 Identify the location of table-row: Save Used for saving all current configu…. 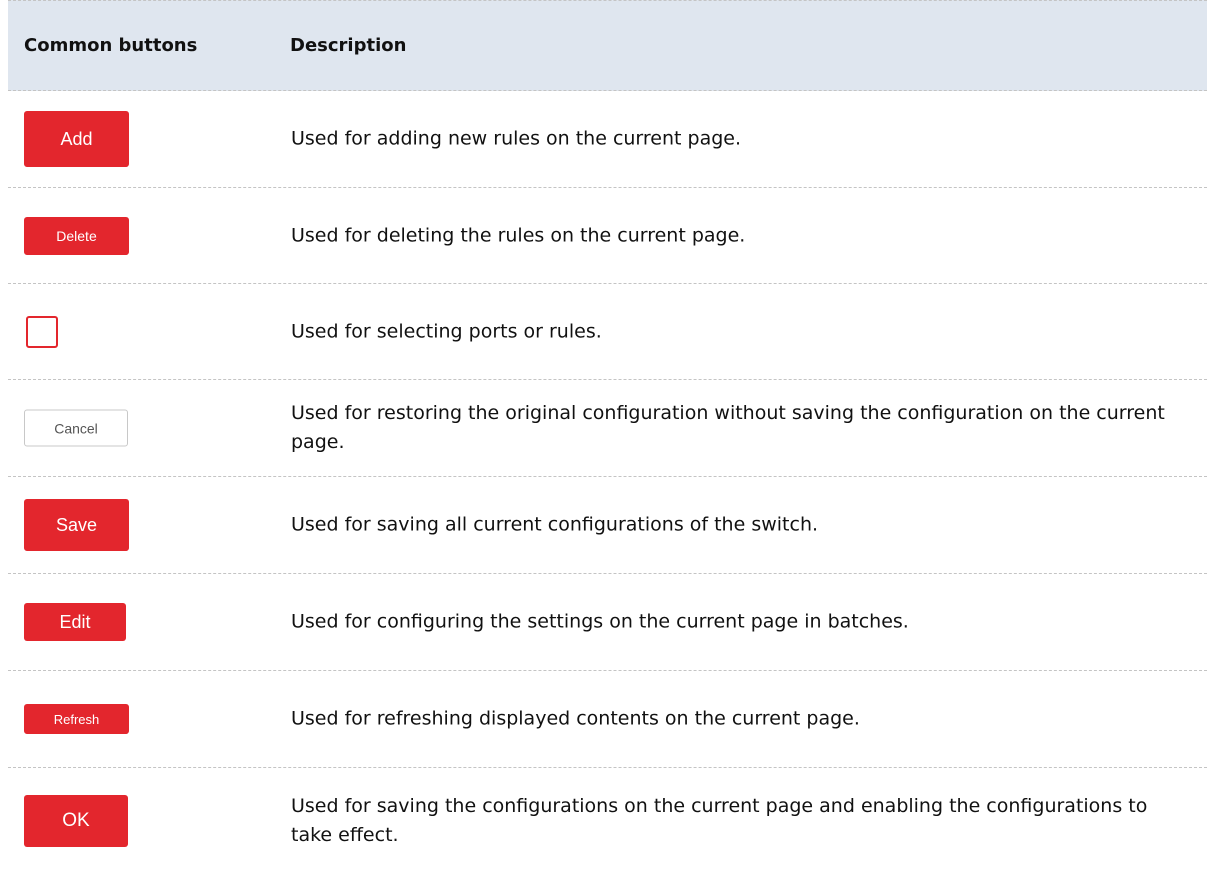
(607, 525).